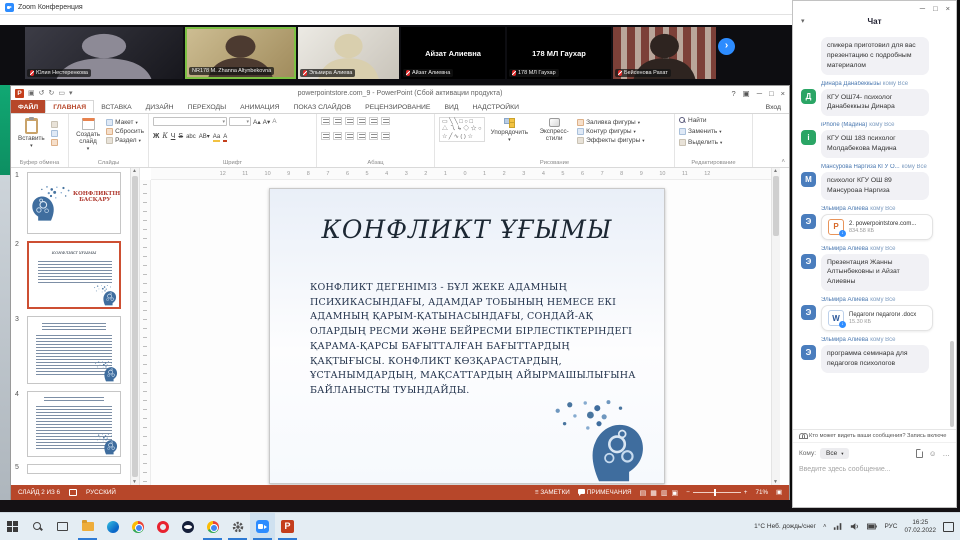 This screenshot has height=540, width=960. I want to click on slide-sorter-icon: ▦, so click(653, 493).